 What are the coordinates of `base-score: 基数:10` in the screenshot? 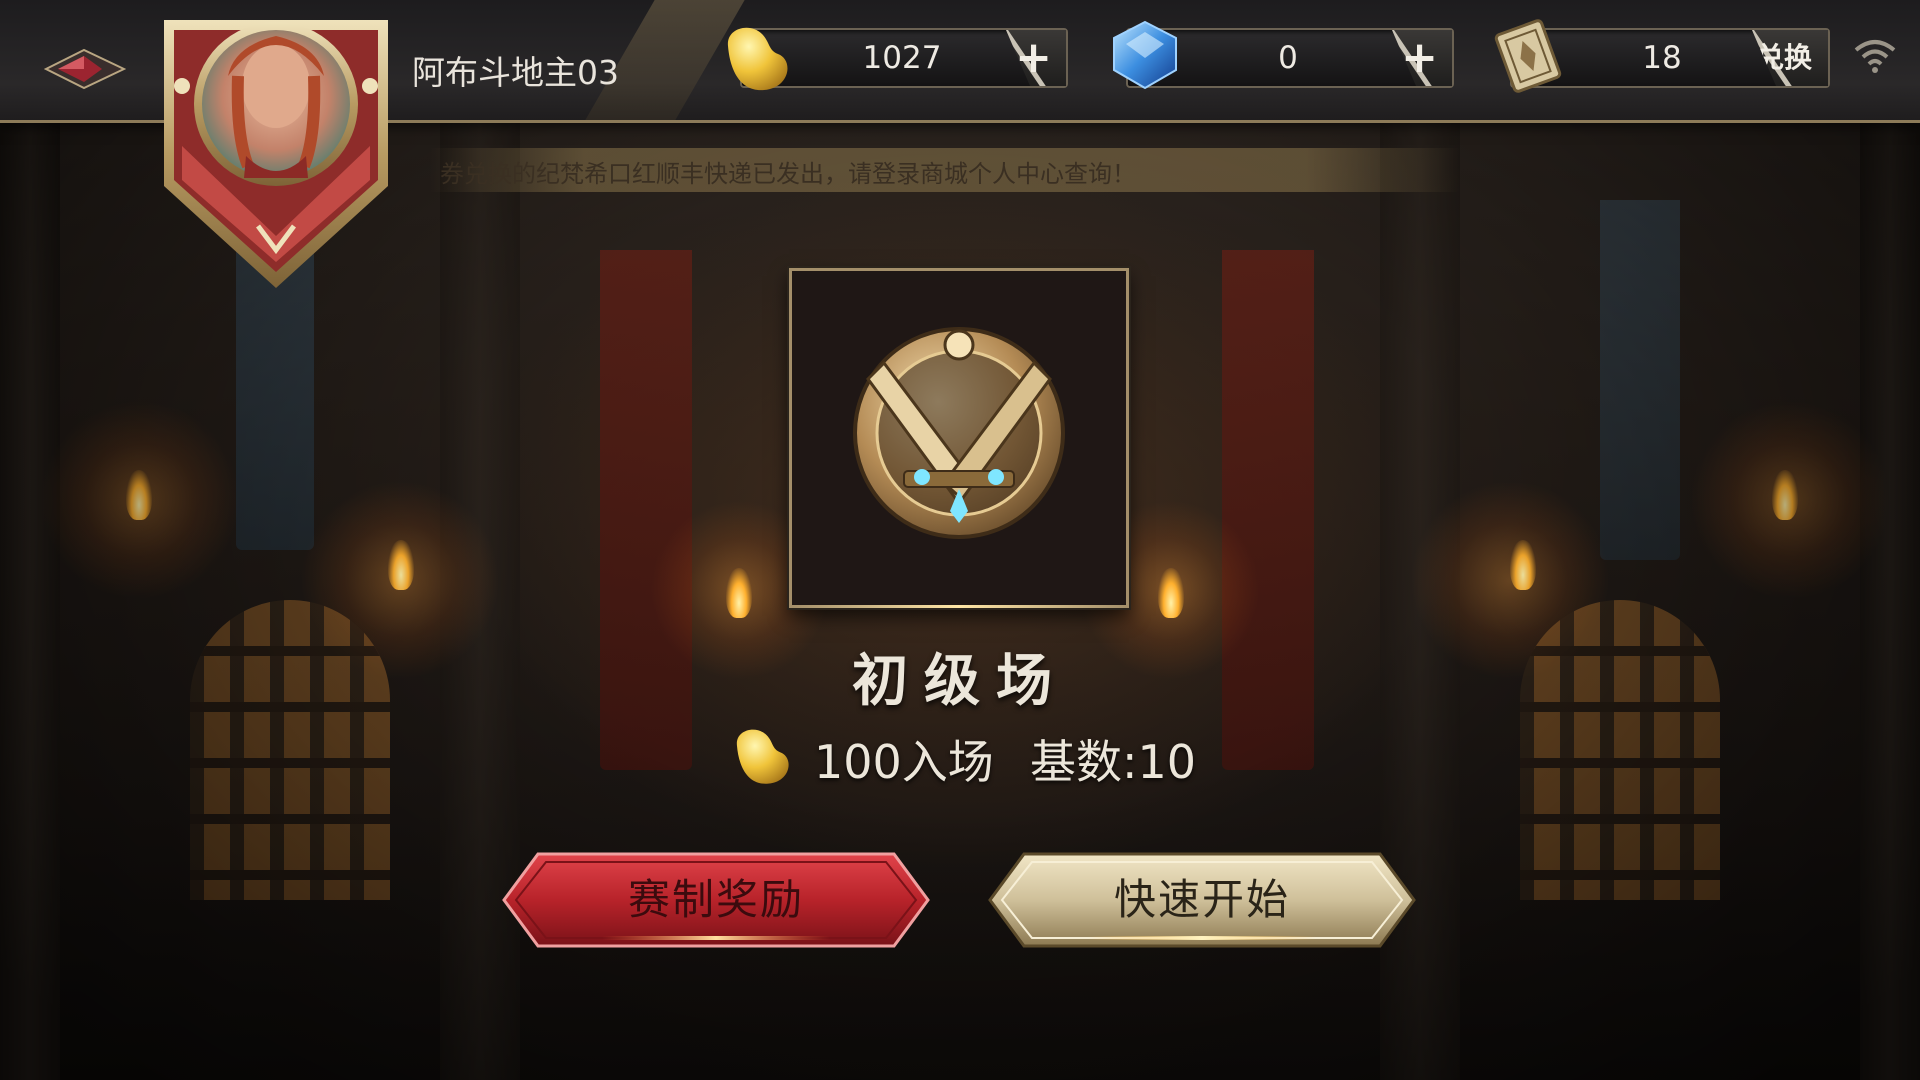 It's located at (1113, 762).